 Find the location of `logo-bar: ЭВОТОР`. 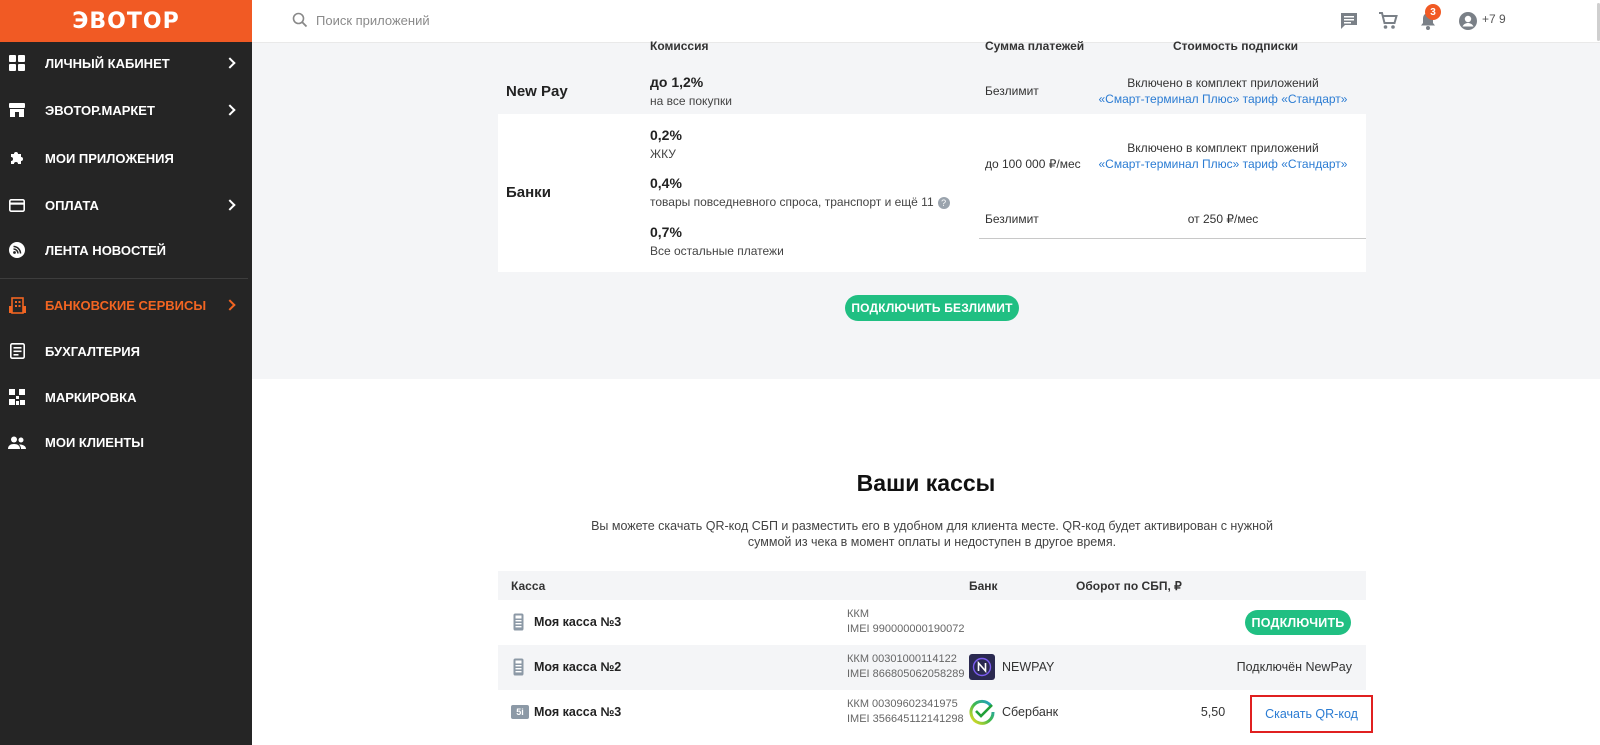

logo-bar: ЭВОТОР is located at coordinates (126, 21).